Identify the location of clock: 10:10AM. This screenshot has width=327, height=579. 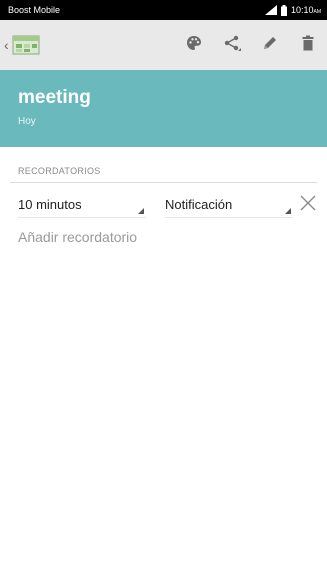
(306, 10).